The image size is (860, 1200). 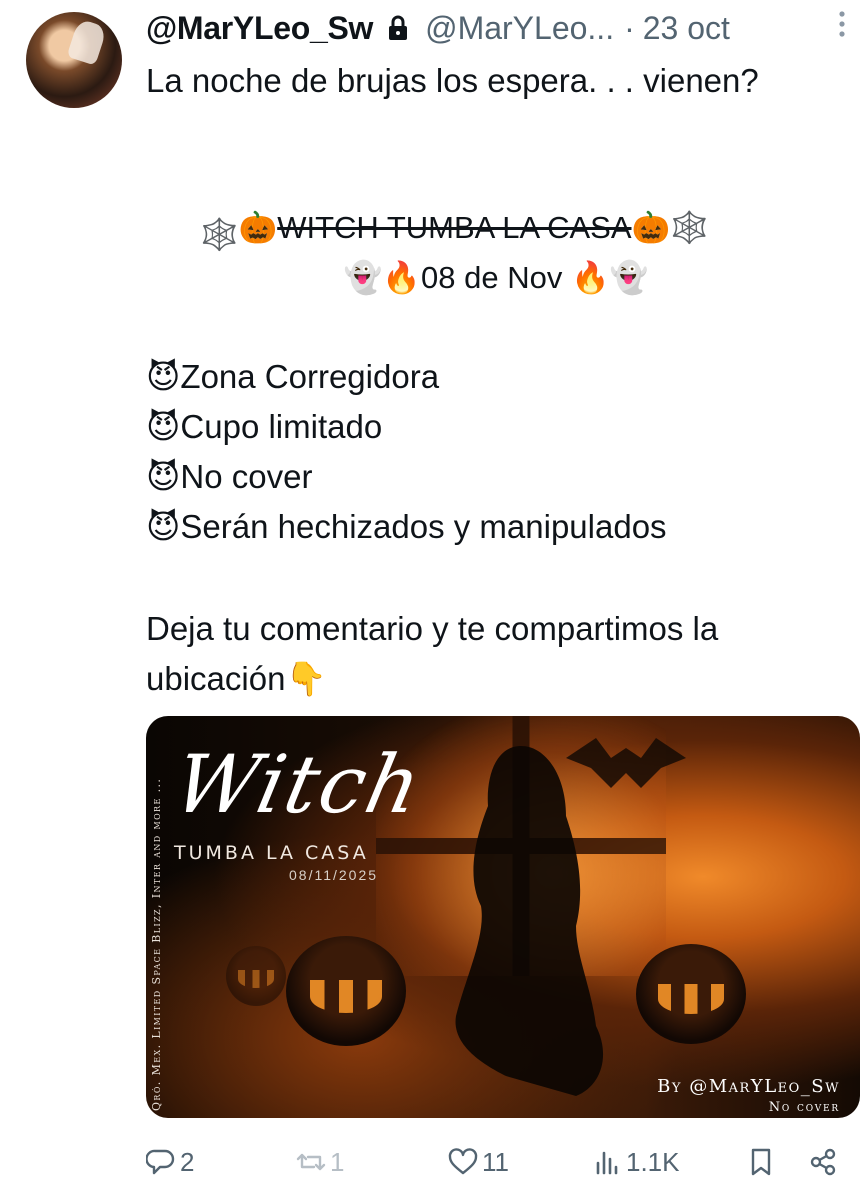 What do you see at coordinates (337, 1161) in the screenshot?
I see `retweet-count: 1` at bounding box center [337, 1161].